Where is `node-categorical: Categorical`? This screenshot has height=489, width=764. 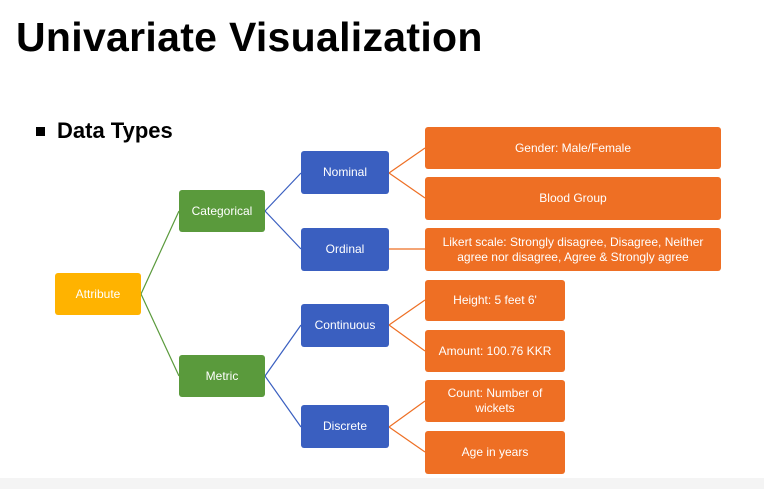 node-categorical: Categorical is located at coordinates (222, 211).